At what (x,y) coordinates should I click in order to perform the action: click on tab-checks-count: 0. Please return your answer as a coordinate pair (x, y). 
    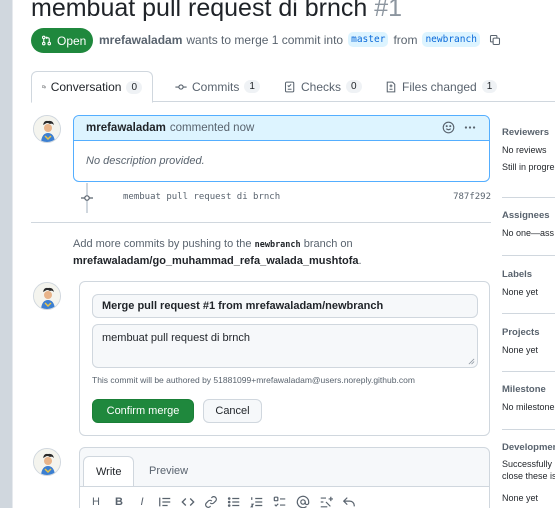
    Looking at the image, I should click on (354, 86).